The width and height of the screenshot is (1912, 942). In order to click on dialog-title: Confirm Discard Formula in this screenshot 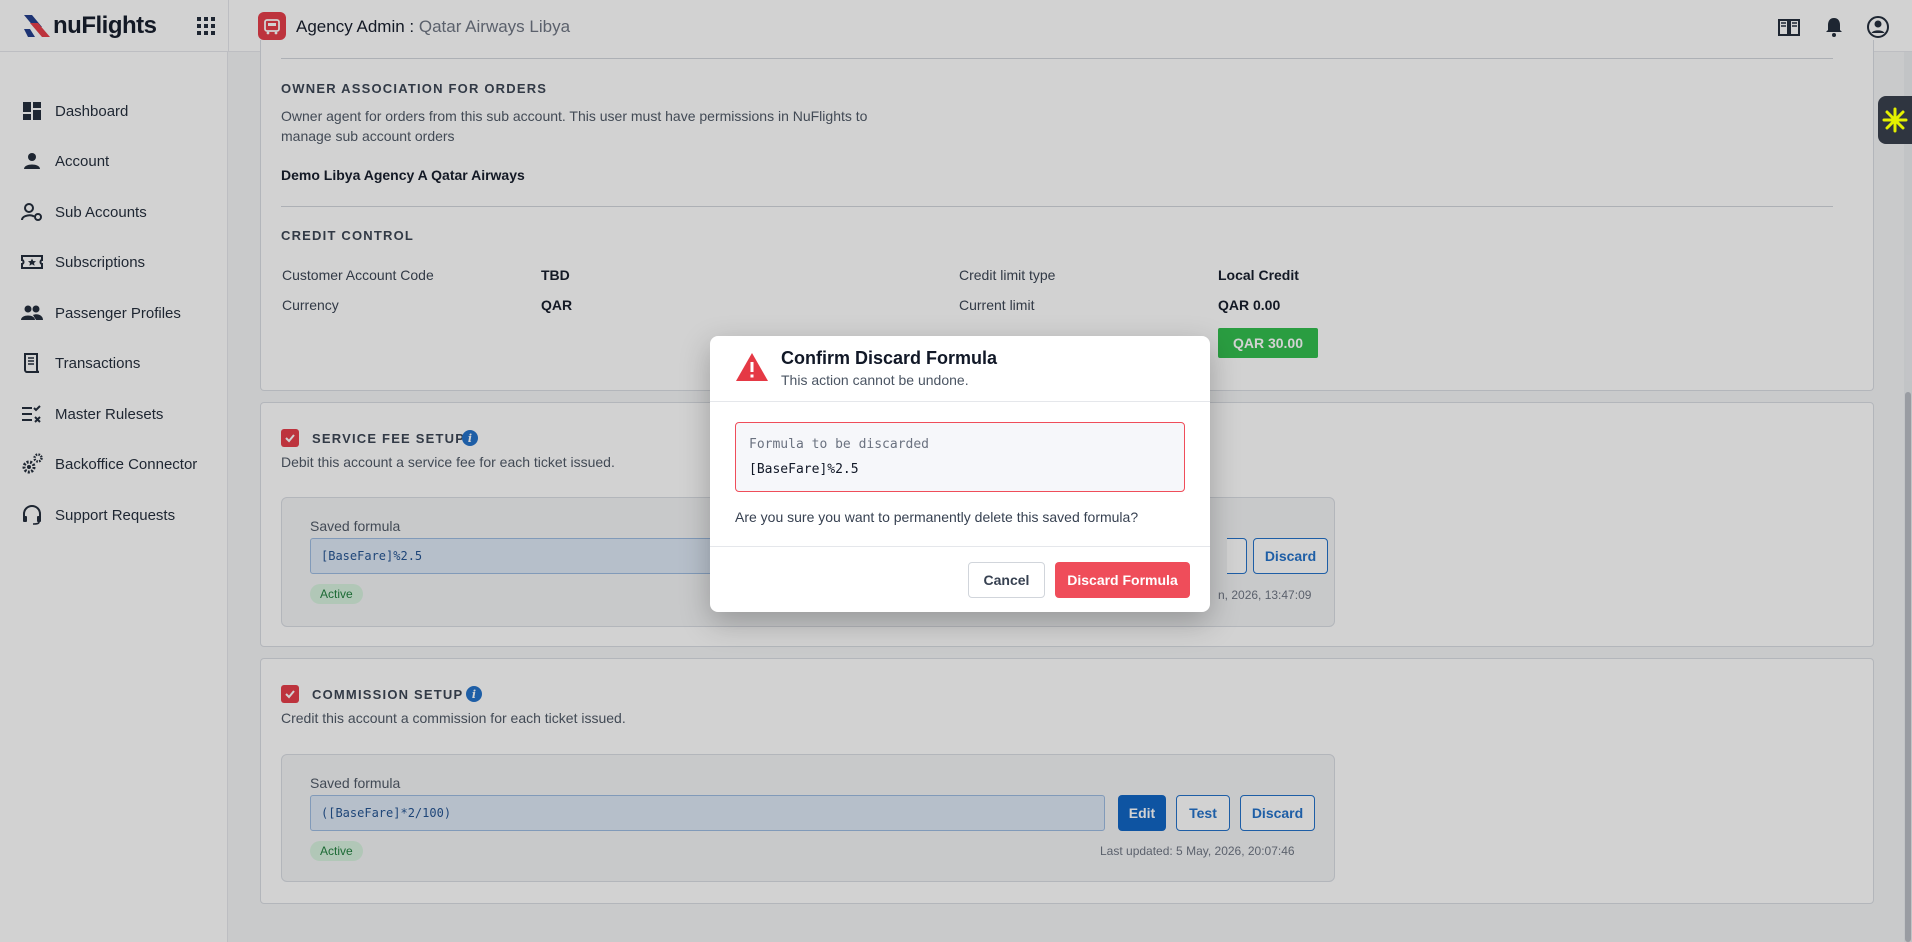, I will do `click(889, 358)`.